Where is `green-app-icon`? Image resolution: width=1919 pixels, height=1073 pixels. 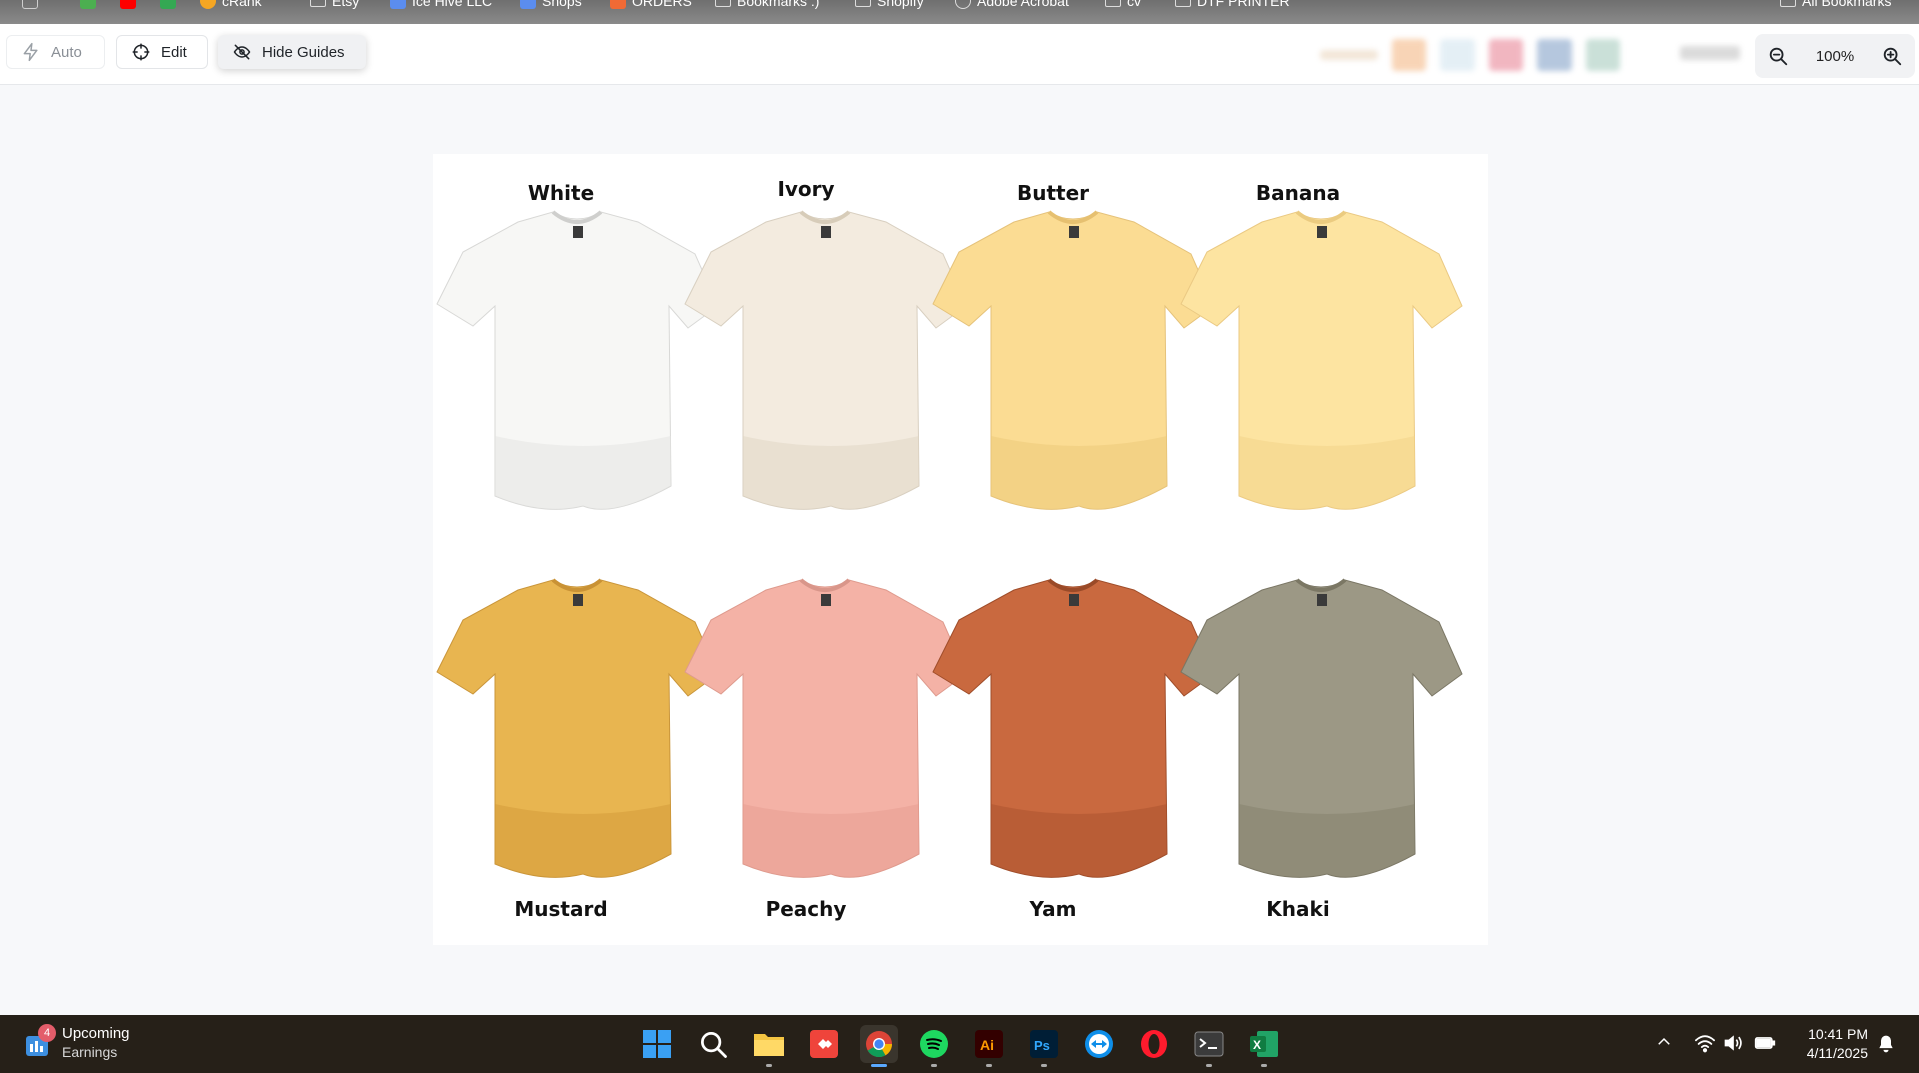 green-app-icon is located at coordinates (168, 4).